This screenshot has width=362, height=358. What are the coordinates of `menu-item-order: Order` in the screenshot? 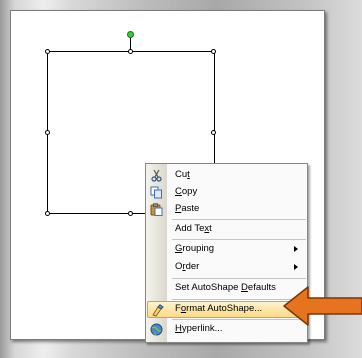 It's located at (226, 267).